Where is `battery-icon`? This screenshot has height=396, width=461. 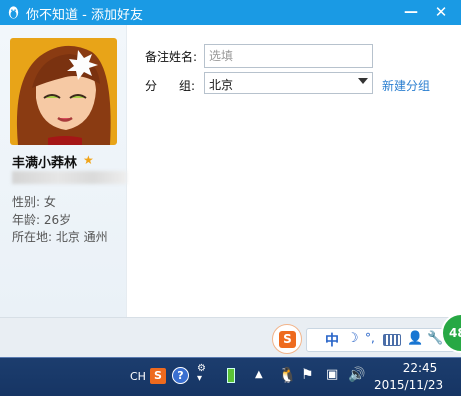
battery-icon is located at coordinates (231, 375).